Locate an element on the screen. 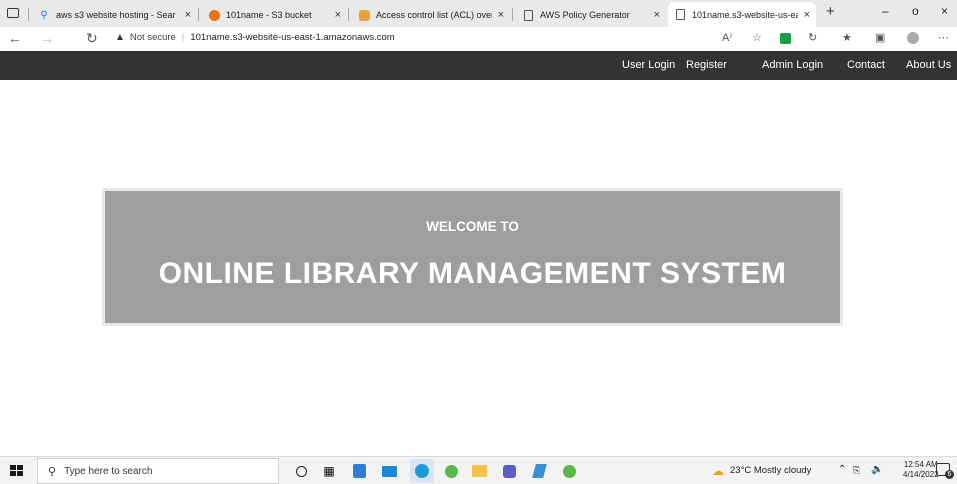 Image resolution: width=957 pixels, height=484 pixels. more-menu-icon: ⋯ is located at coordinates (943, 37).